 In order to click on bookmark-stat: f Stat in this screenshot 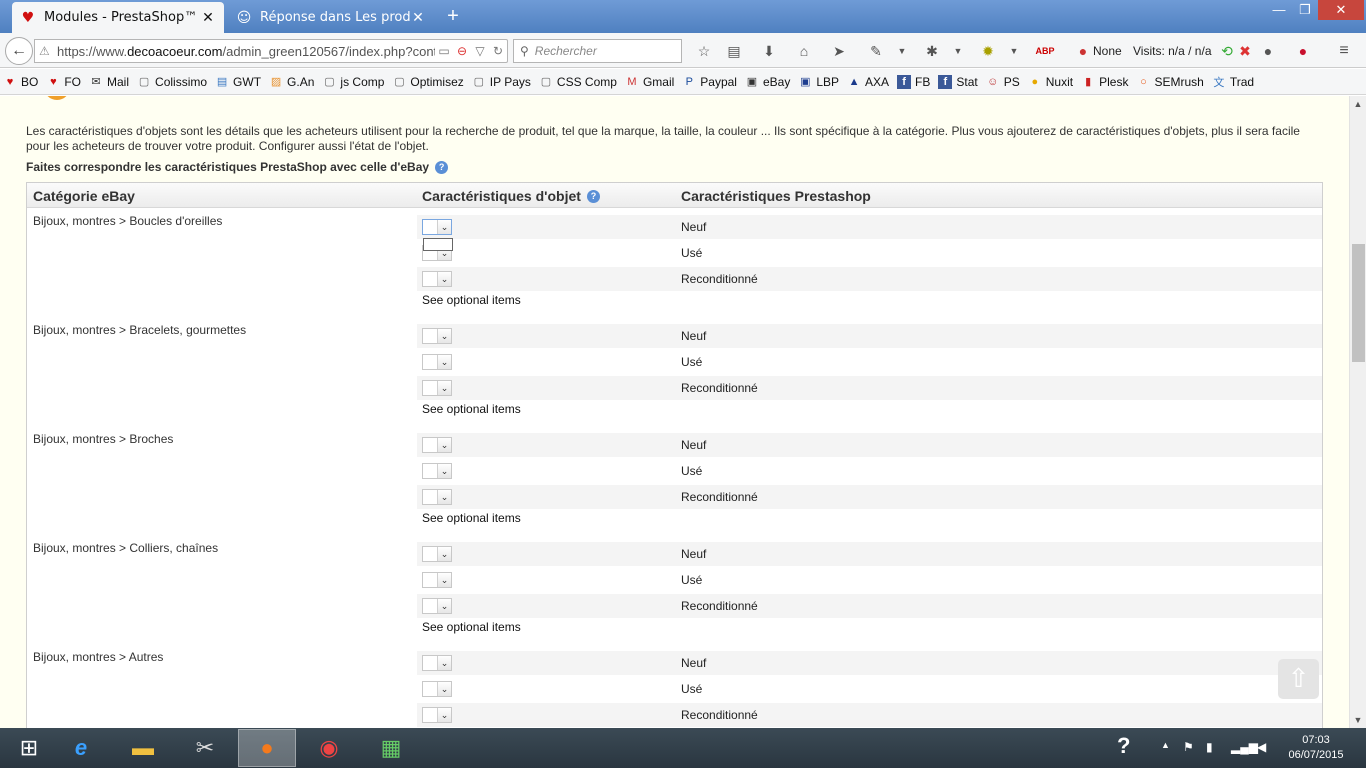, I will do `click(958, 81)`.